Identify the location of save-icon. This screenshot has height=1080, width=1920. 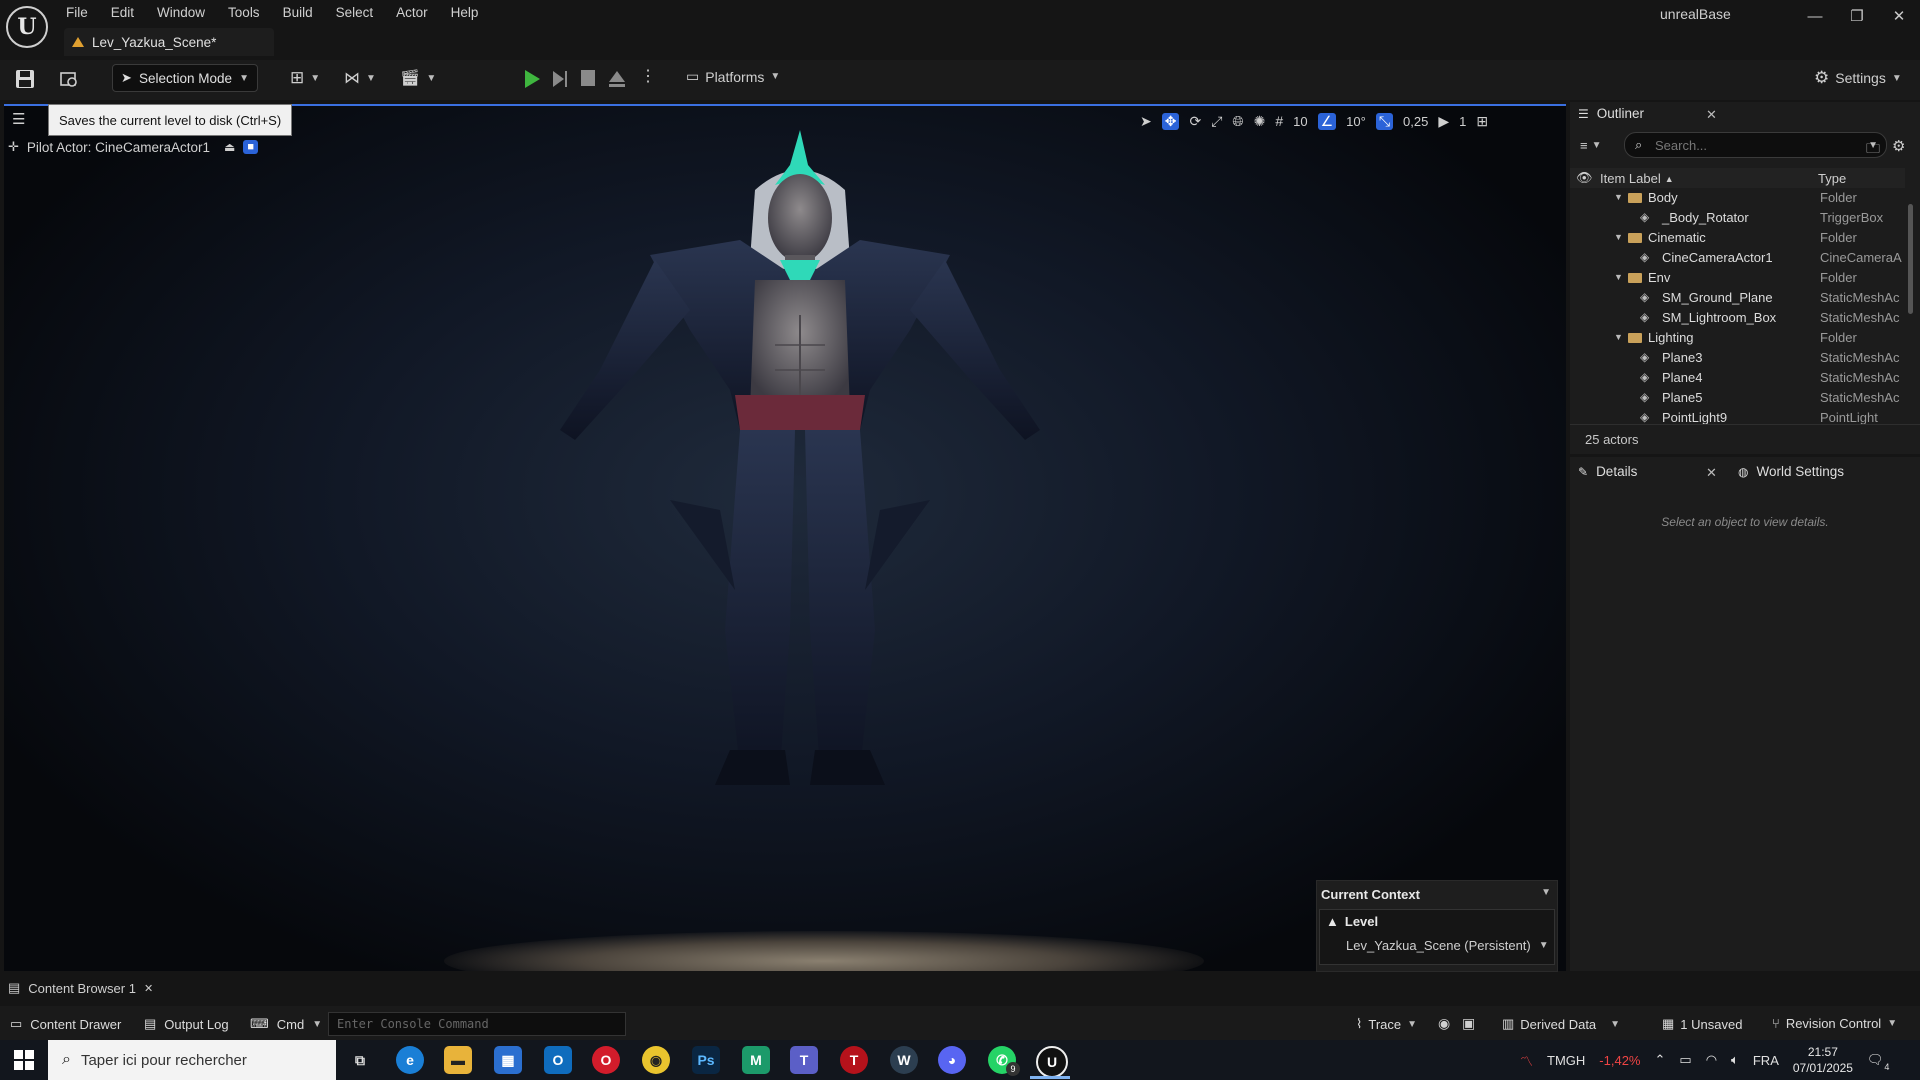
(25, 79).